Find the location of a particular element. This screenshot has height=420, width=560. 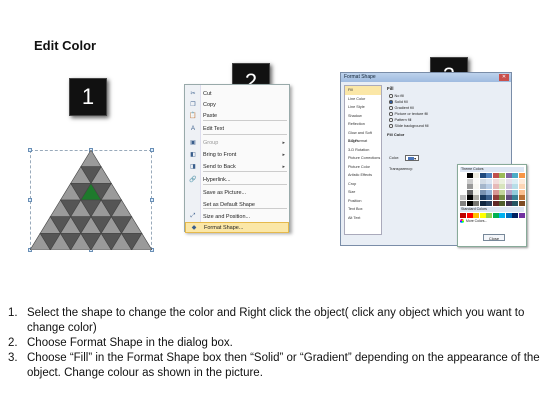

pyramid-shape-selection is located at coordinates (91, 200).